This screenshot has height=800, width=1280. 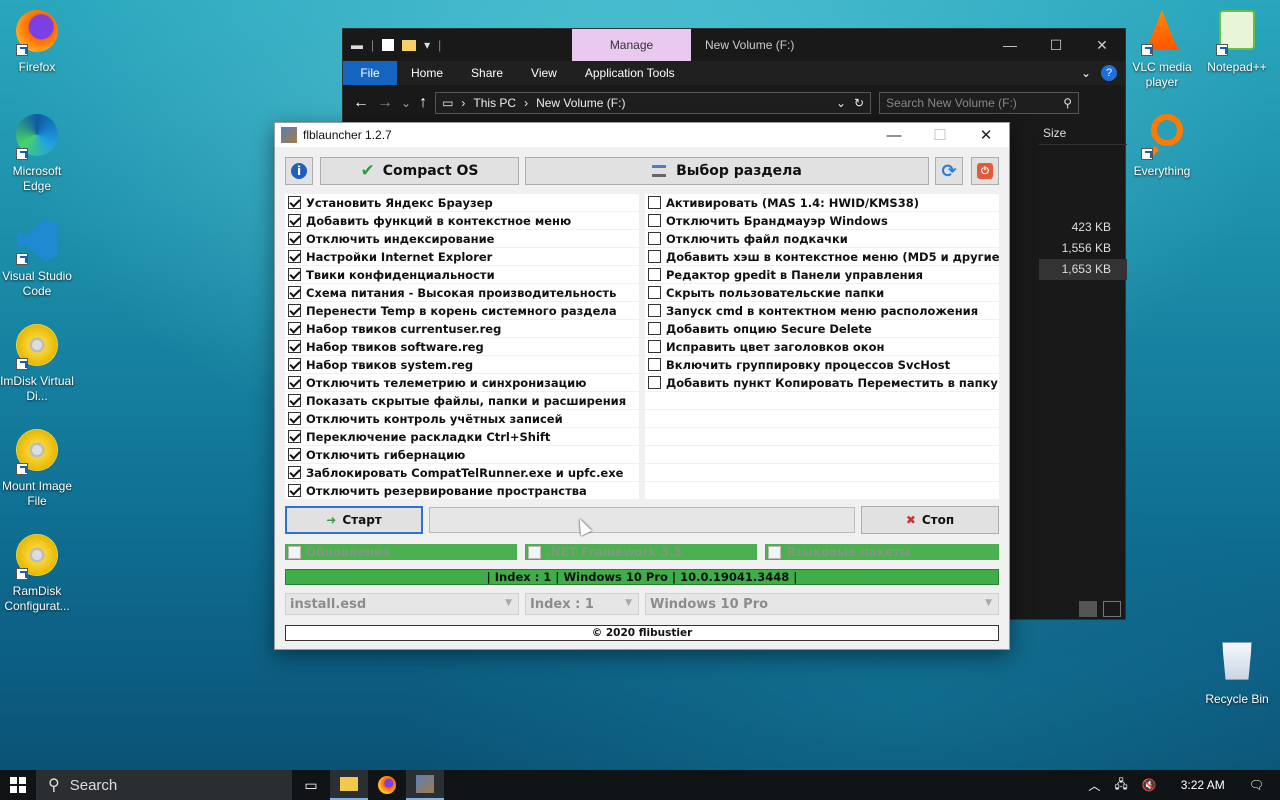 What do you see at coordinates (1203, 785) in the screenshot?
I see `clock: 3:22 AM` at bounding box center [1203, 785].